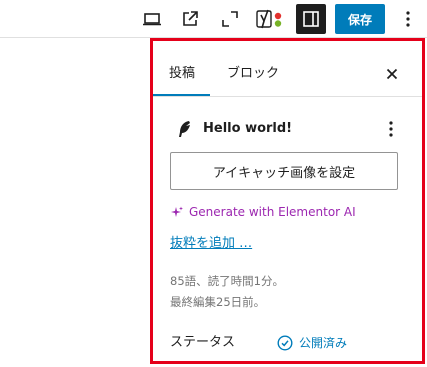  I want to click on close-sidebar-button, so click(392, 74).